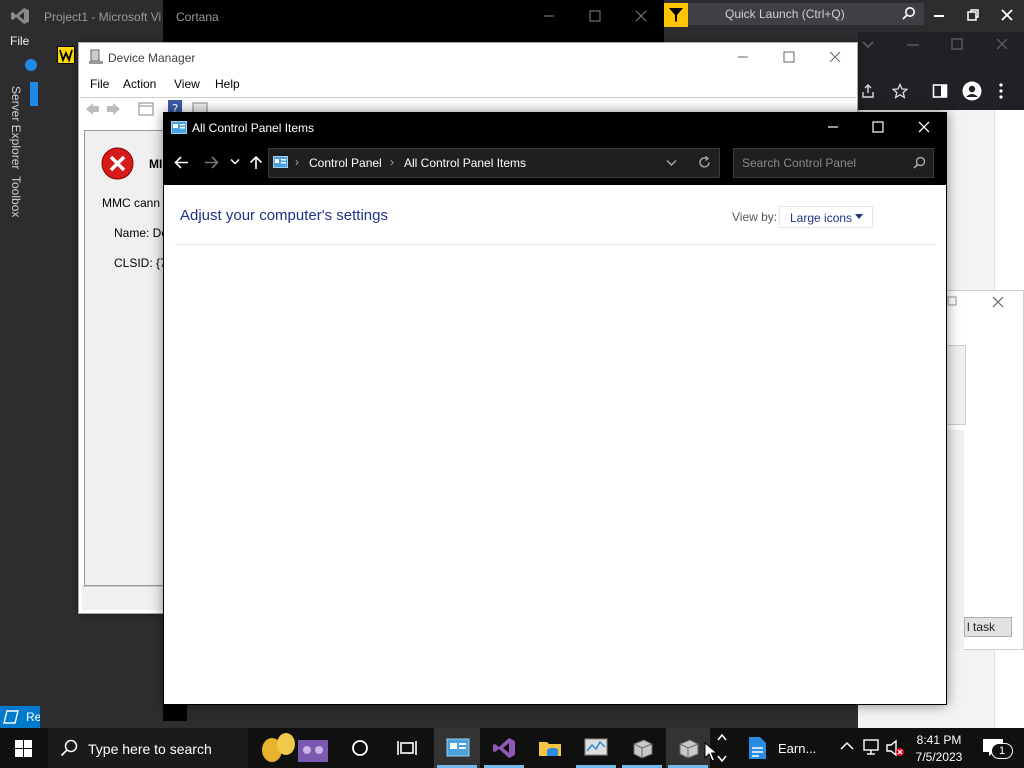 The image size is (1024, 768). Describe the element at coordinates (1002, 751) in the screenshot. I see `notification-count-badge: 1` at that location.